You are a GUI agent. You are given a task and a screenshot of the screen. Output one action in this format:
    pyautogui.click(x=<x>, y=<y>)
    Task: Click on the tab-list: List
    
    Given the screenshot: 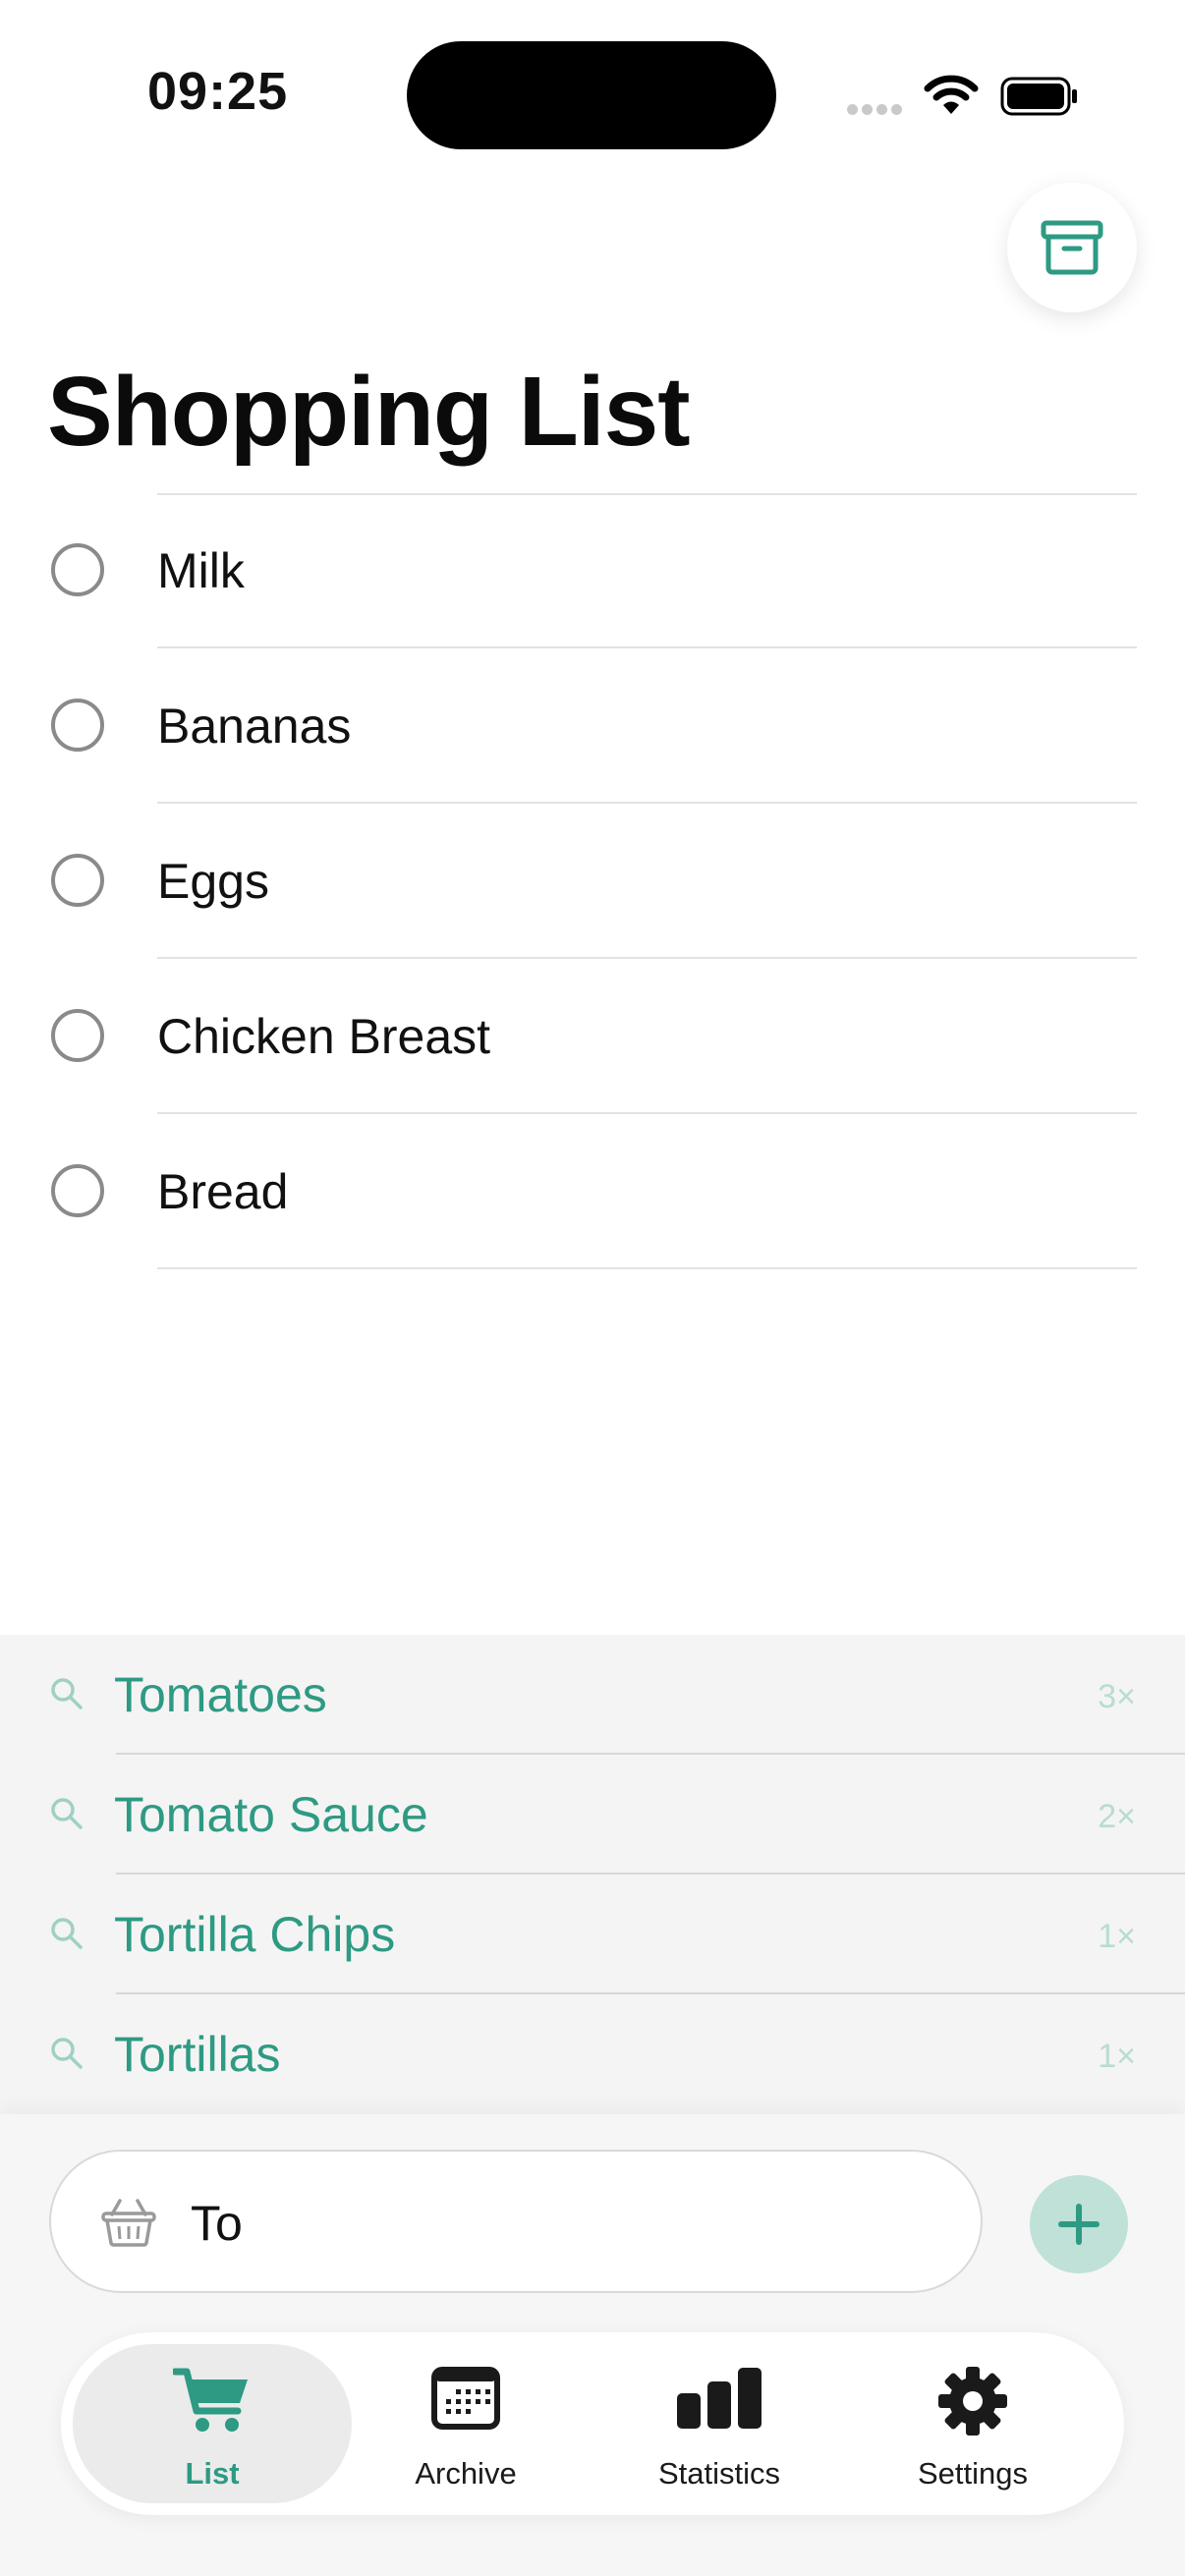 What is the action you would take?
    pyautogui.click(x=213, y=2423)
    